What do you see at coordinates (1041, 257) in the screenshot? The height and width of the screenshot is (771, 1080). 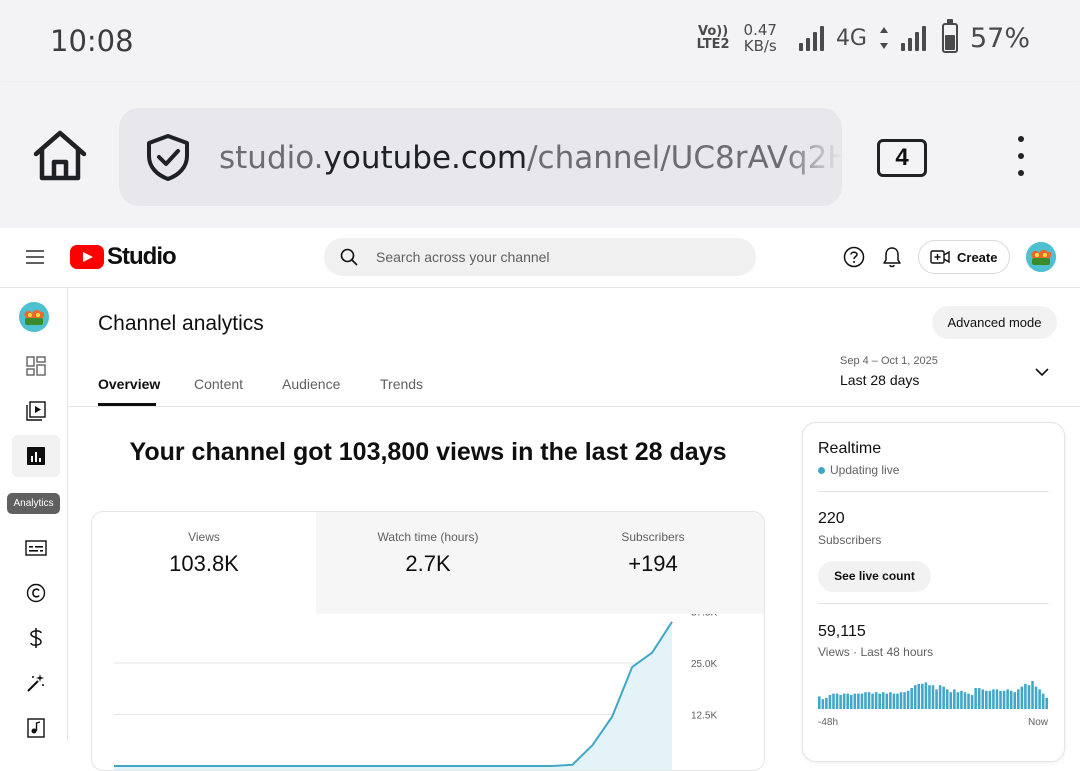 I see `account-avatar` at bounding box center [1041, 257].